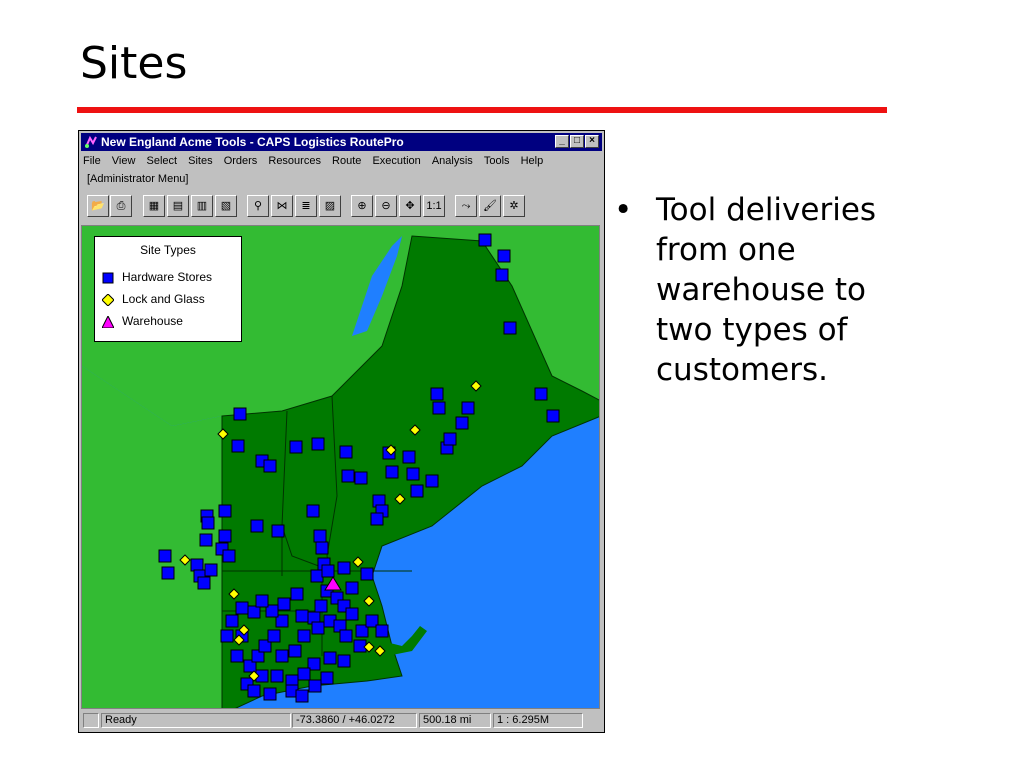  I want to click on maximize-button: □, so click(577, 141).